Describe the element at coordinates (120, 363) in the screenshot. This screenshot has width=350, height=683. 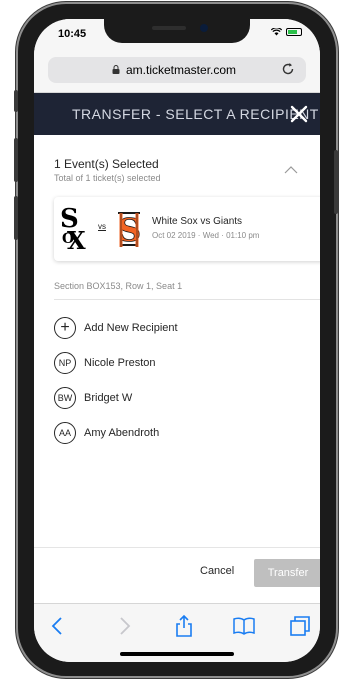
I see `recipient-label: Nicole Preston` at that location.